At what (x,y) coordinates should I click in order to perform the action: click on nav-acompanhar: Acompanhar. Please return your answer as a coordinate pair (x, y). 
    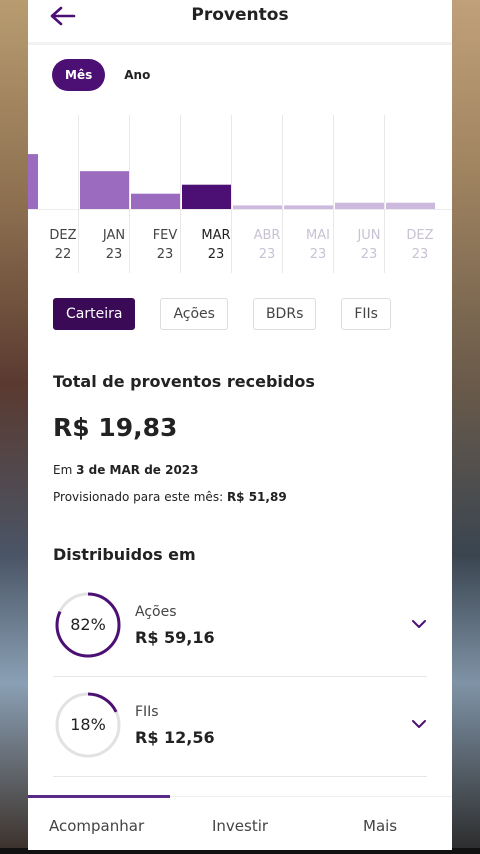
    Looking at the image, I should click on (96, 826).